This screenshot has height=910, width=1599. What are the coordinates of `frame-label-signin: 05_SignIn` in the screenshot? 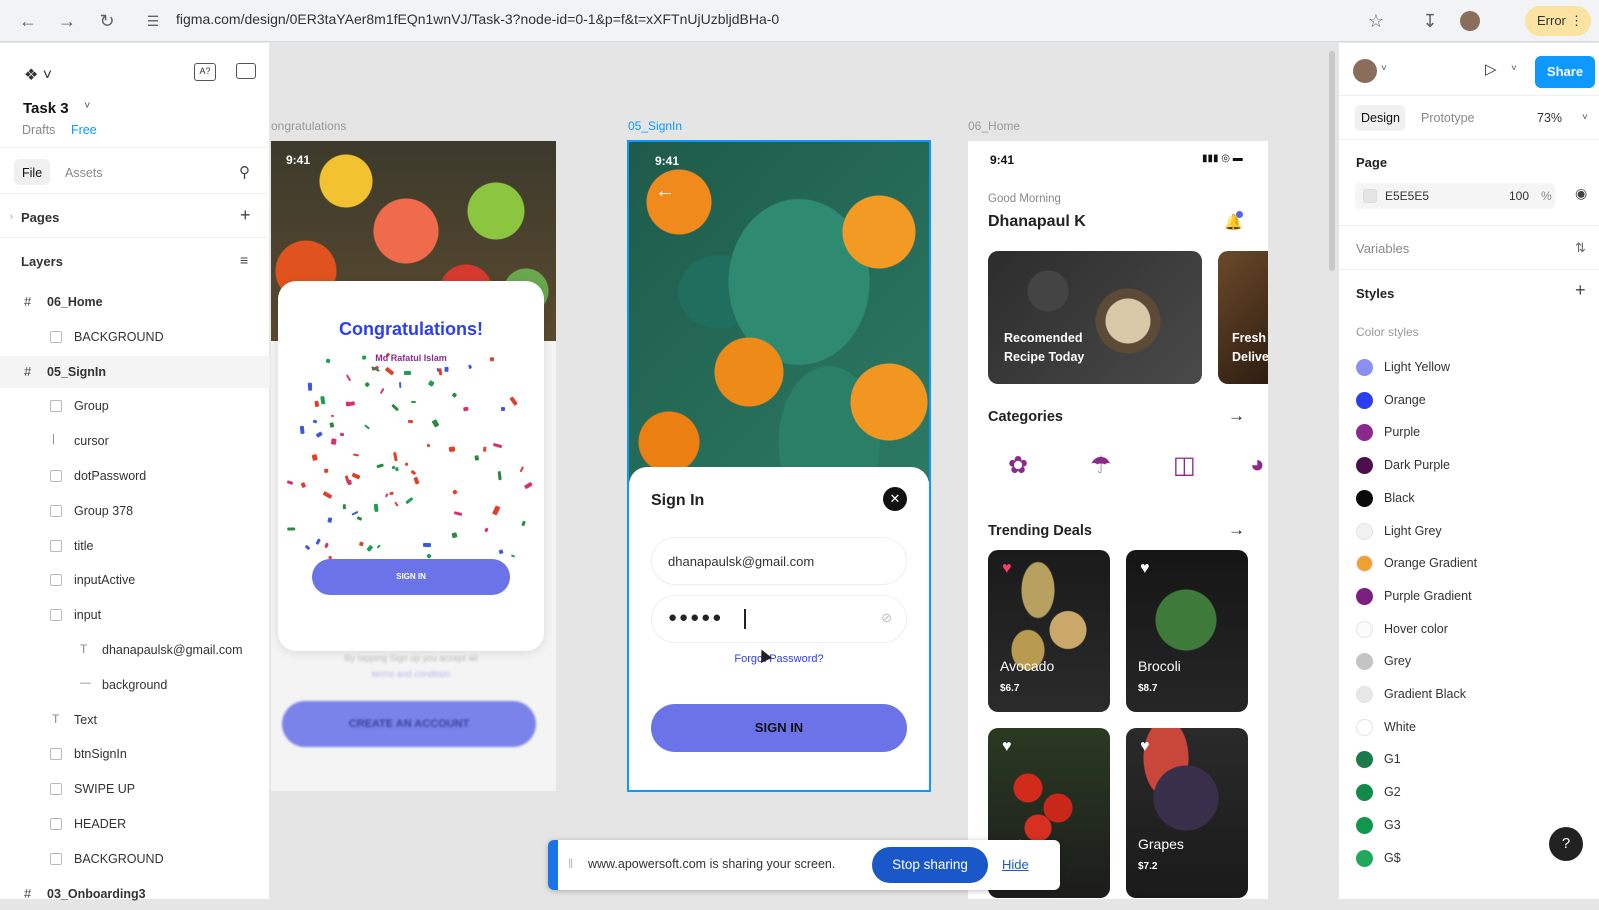 It's located at (655, 126).